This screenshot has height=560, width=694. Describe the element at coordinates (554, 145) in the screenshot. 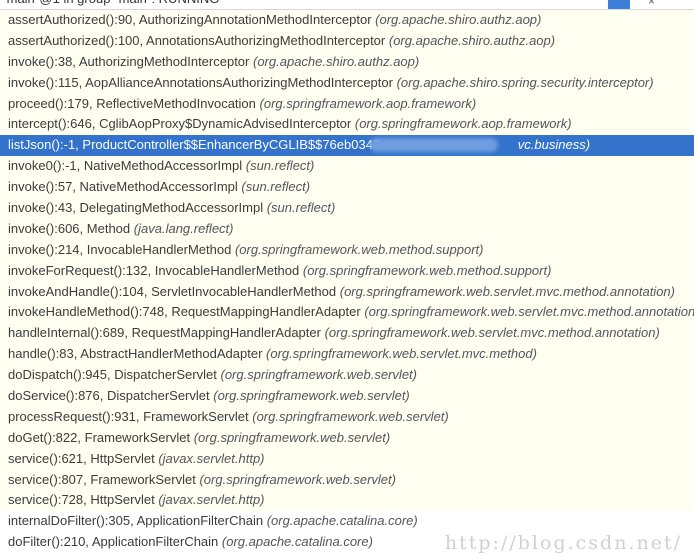

I see `frame-package: vc.business)` at that location.